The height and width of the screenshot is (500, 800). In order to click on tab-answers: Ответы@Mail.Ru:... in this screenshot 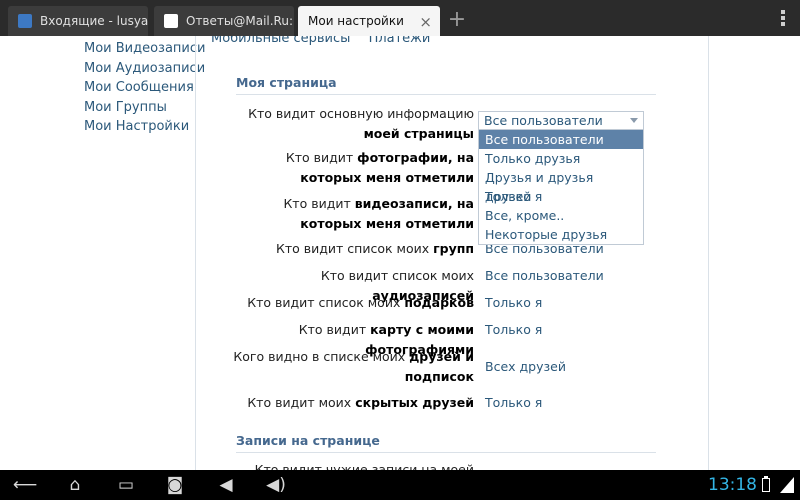, I will do `click(224, 21)`.